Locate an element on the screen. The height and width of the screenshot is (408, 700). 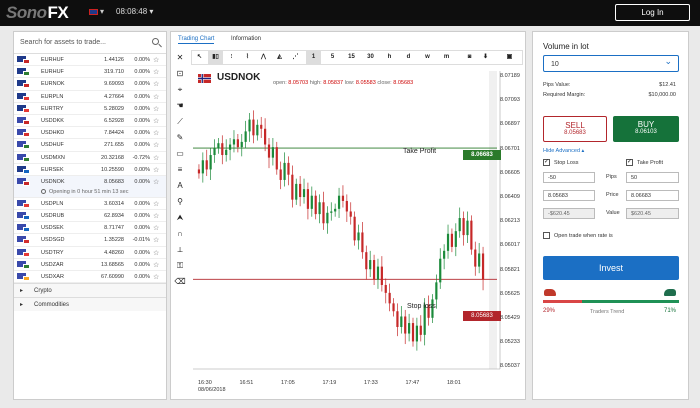
asset-row: USDZAR 13.68565 0.00% ☆ is located at coordinates (90, 265).